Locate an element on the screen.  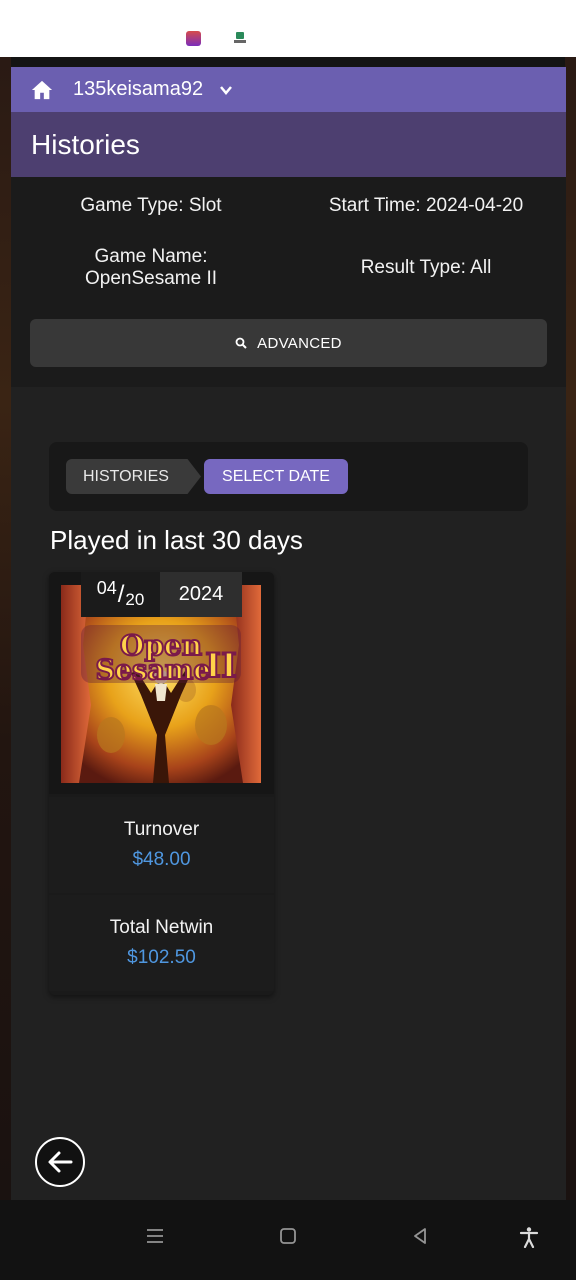
game-name-text: Game Name: OpenSesame II is located at coordinates (151, 268).